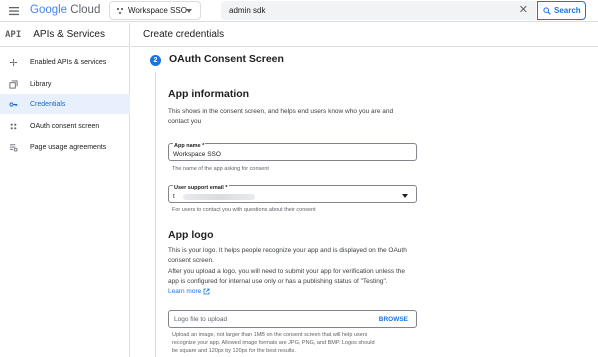 The image size is (598, 357). I want to click on step-number-badge: 2, so click(155, 60).